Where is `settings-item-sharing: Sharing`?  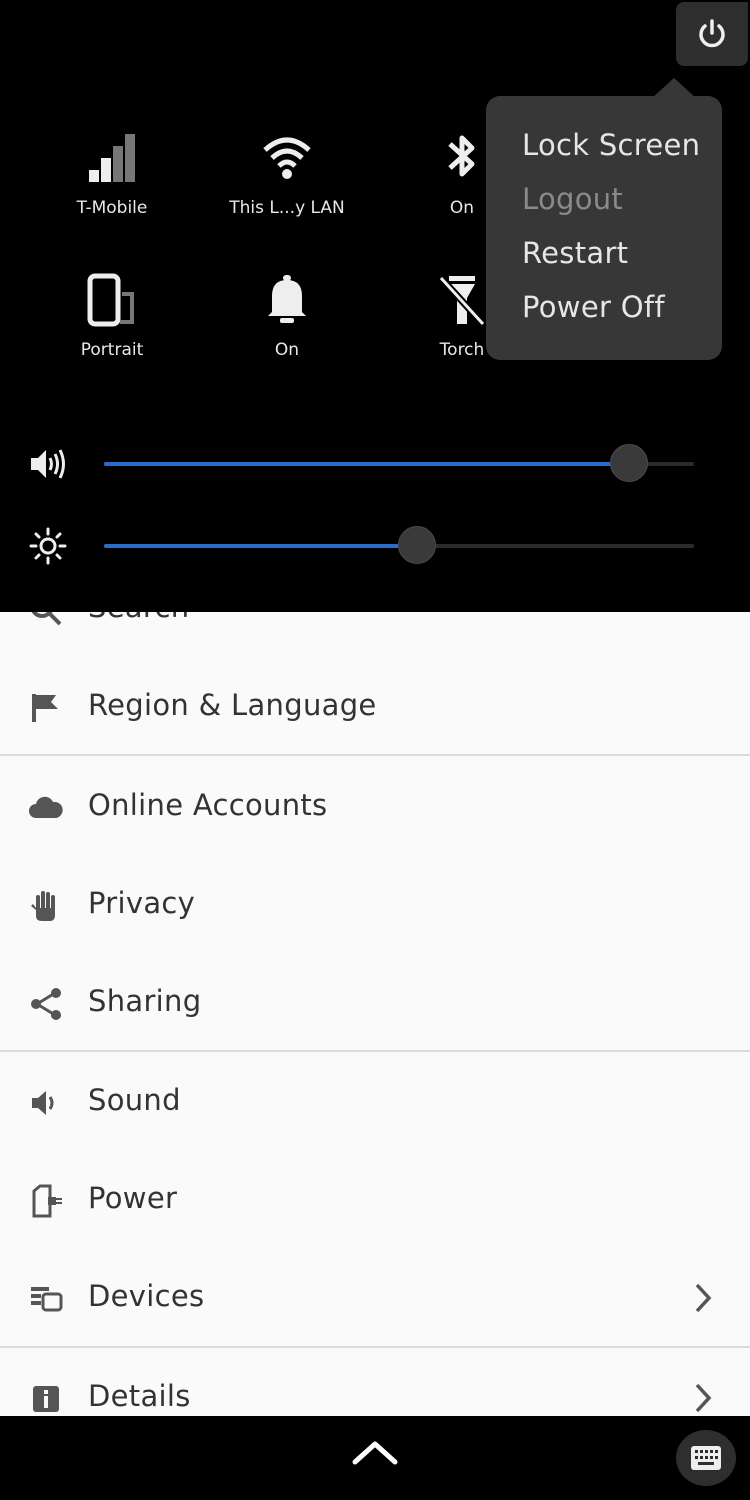 settings-item-sharing: Sharing is located at coordinates (375, 1003).